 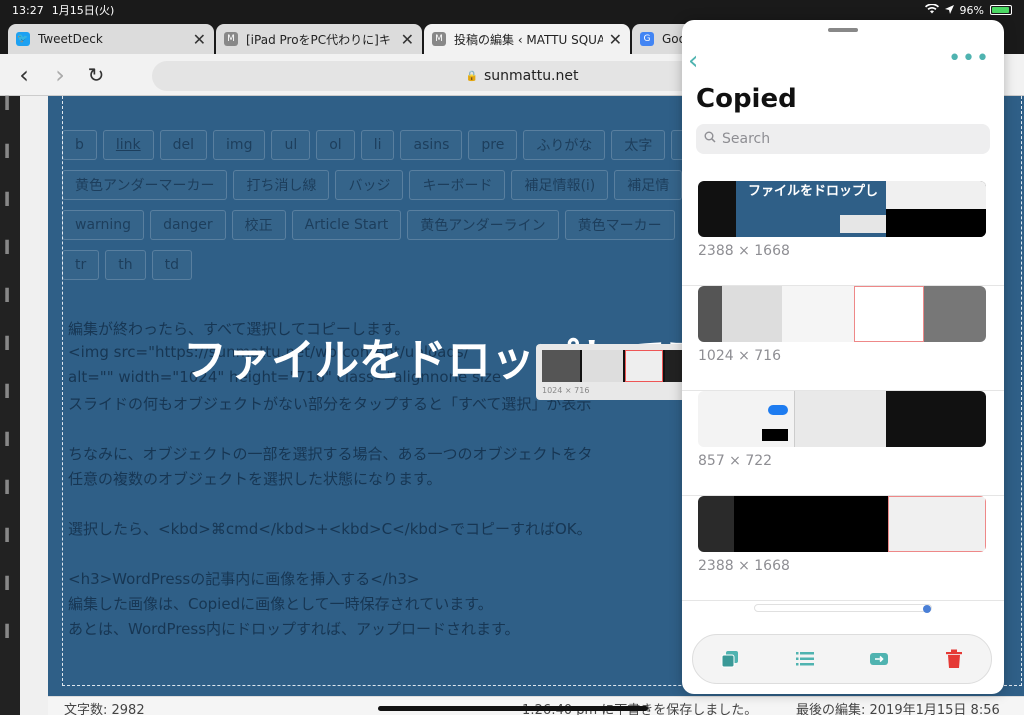 What do you see at coordinates (335, 145) in the screenshot?
I see `quicktag-button: ol` at bounding box center [335, 145].